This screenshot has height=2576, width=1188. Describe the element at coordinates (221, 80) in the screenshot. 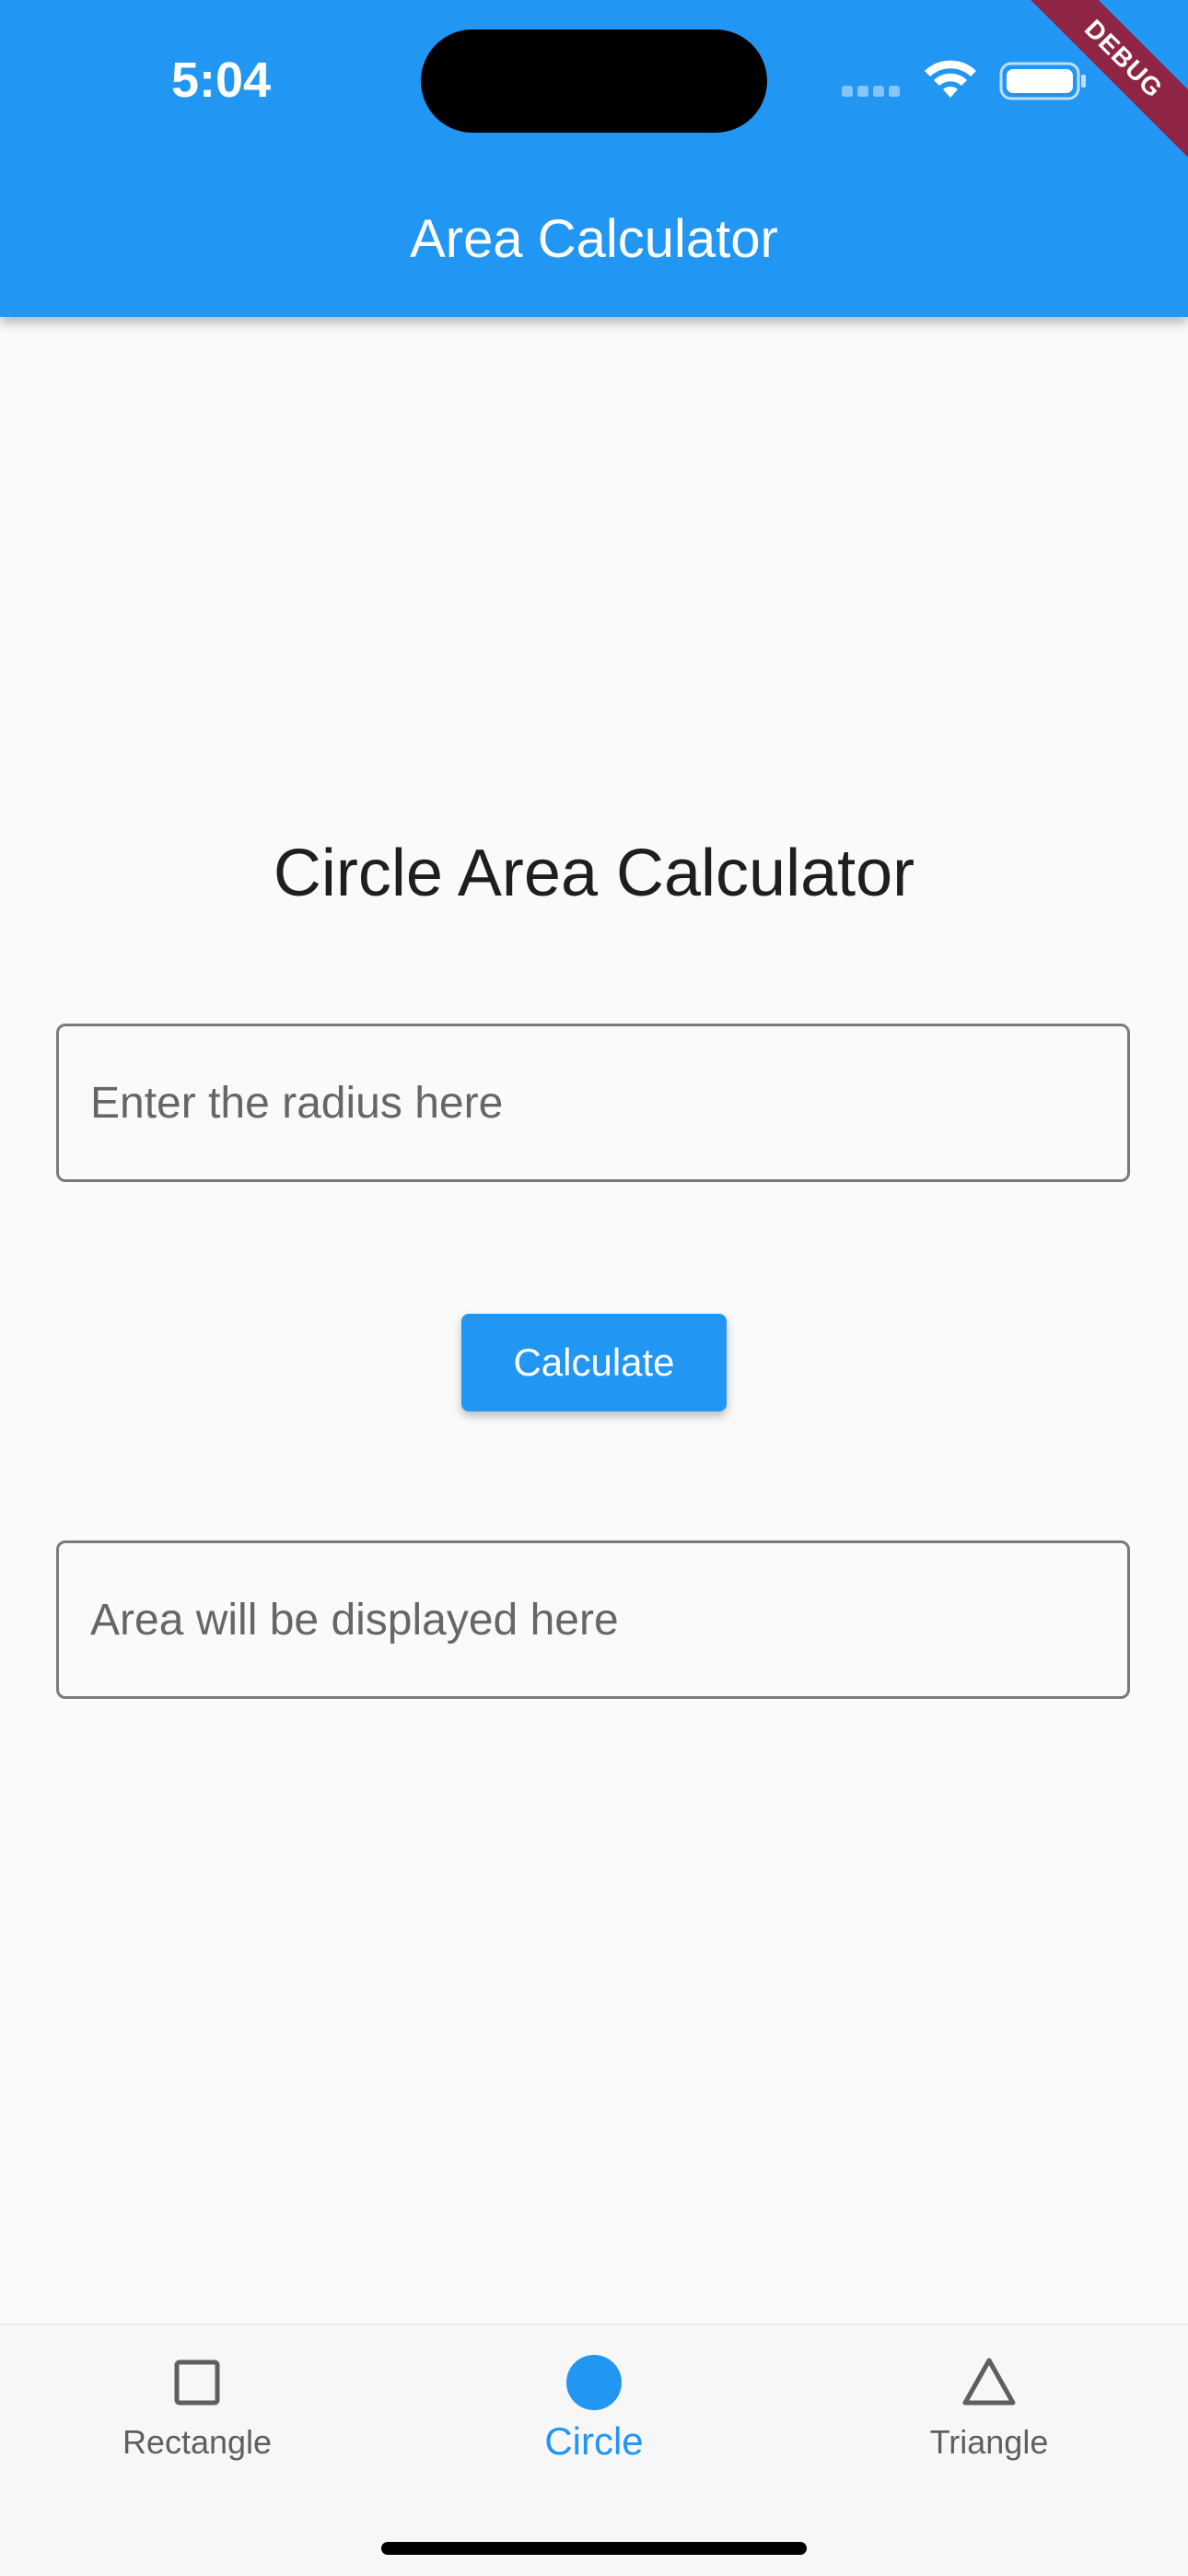

I see `status-time: 5:04` at that location.